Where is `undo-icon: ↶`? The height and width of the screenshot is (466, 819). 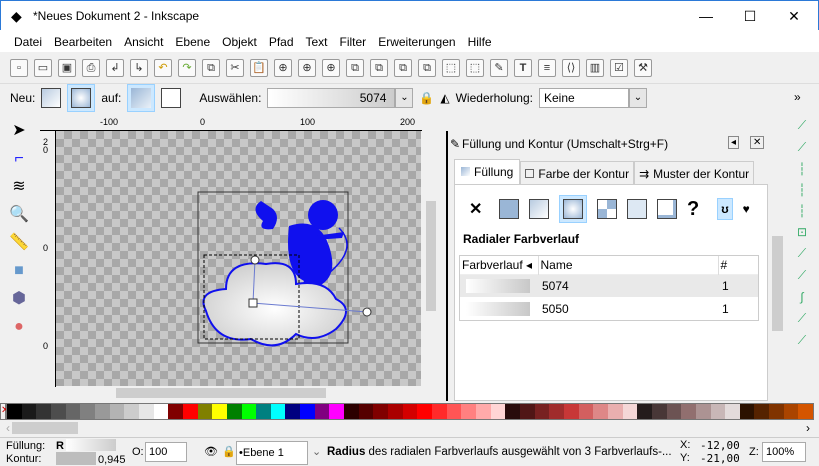
undo-icon: ↶ is located at coordinates (163, 67).